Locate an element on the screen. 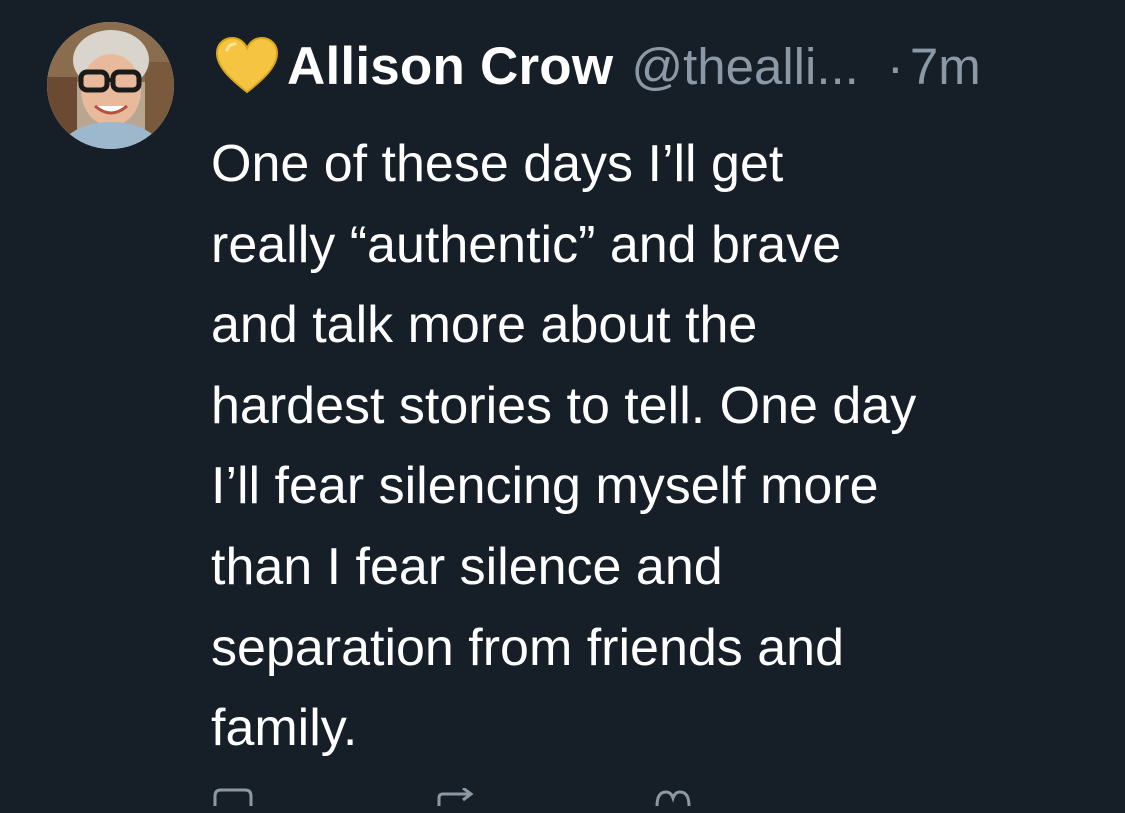 The image size is (1125, 813). avatar is located at coordinates (110, 85).